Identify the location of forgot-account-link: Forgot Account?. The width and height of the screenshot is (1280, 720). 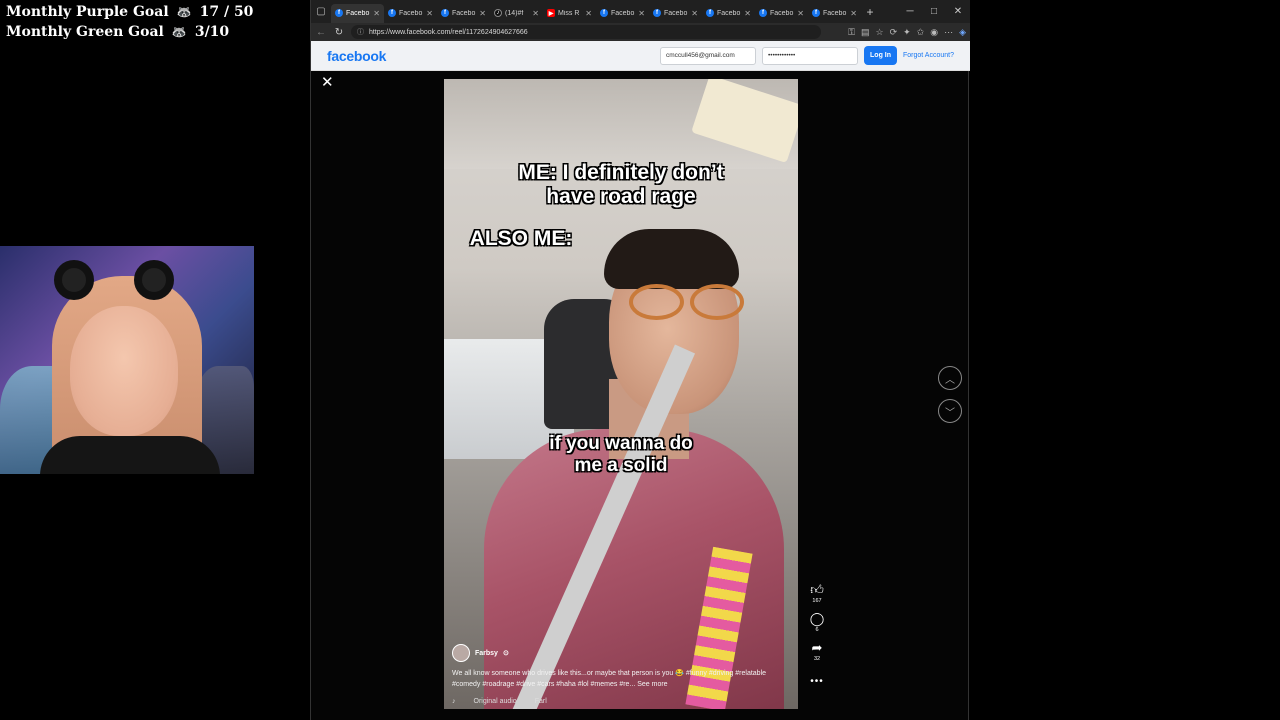
(928, 55).